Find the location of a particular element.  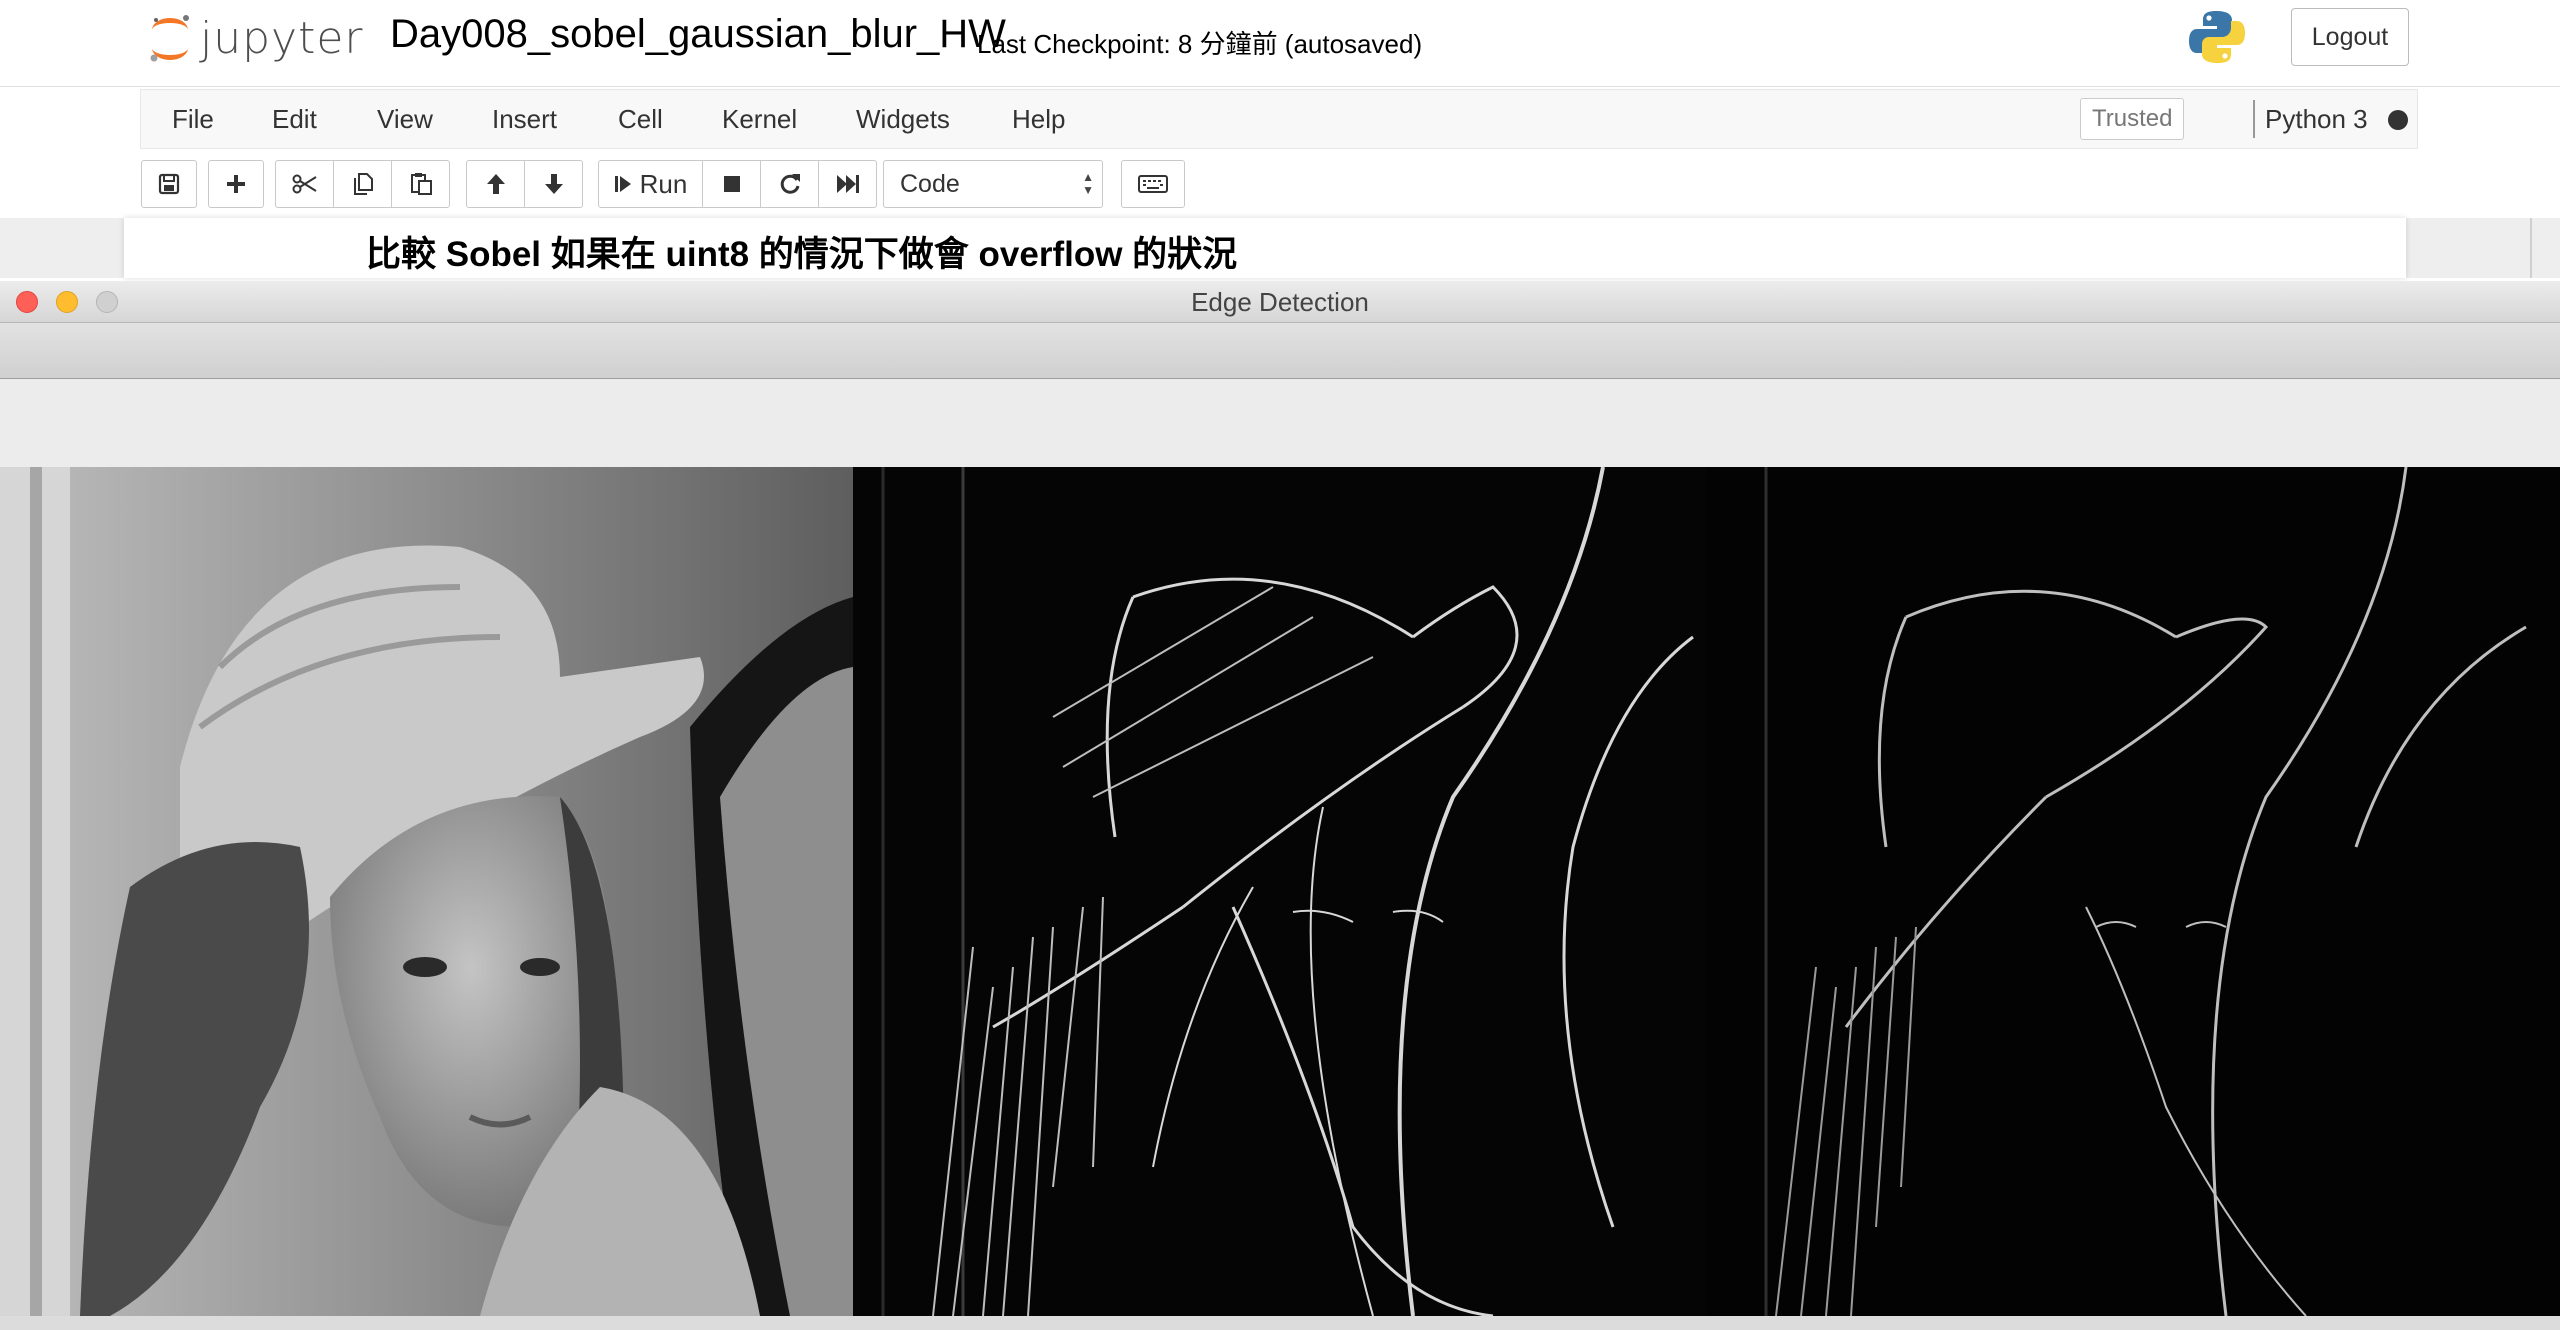

menu-view: View is located at coordinates (405, 119).